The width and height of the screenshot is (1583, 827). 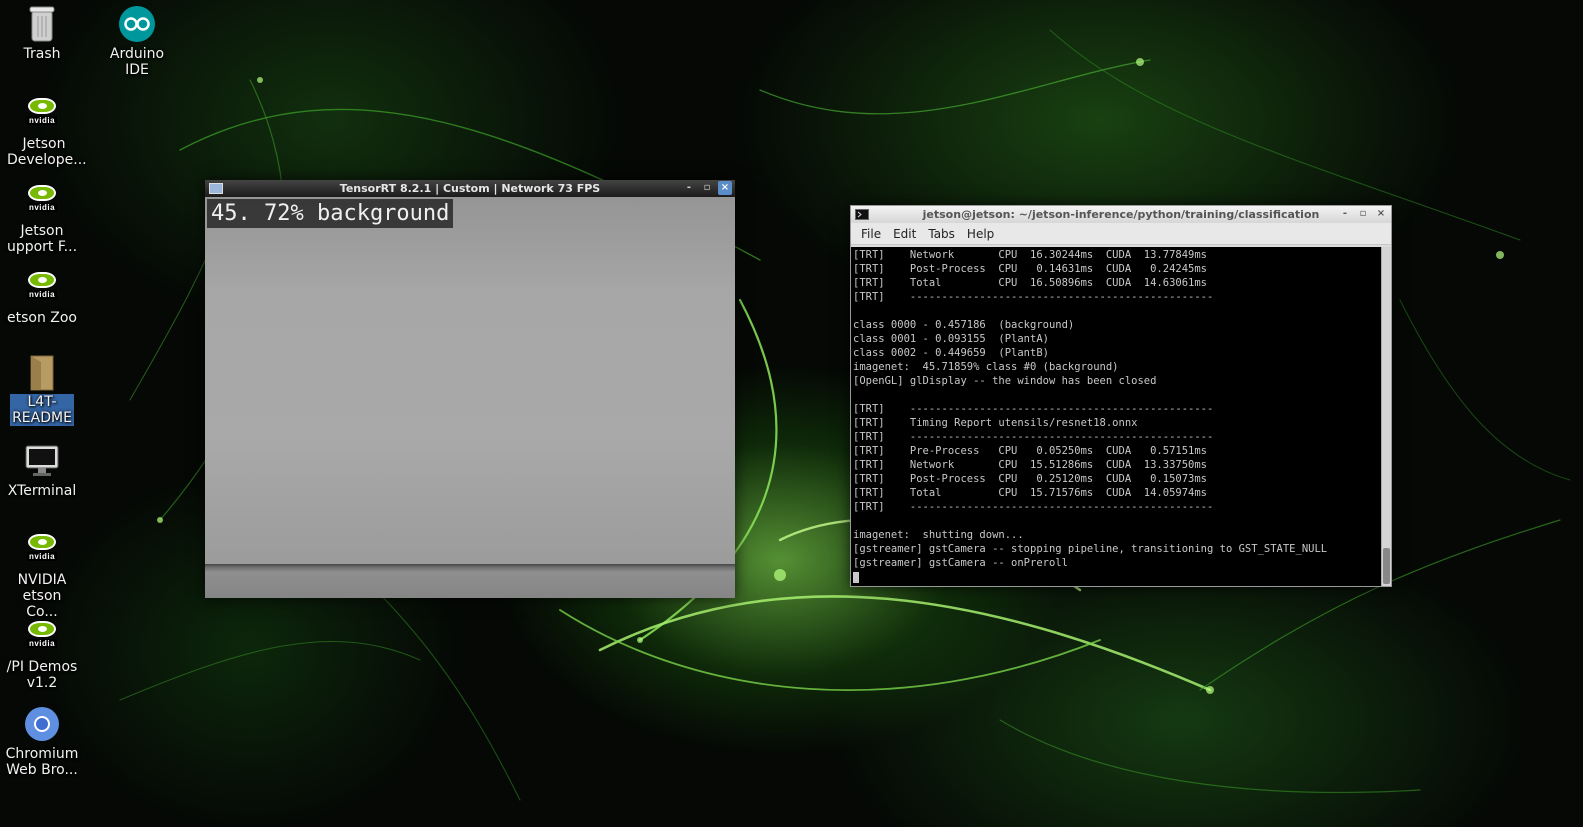 What do you see at coordinates (42, 491) in the screenshot?
I see `desktop-icon-label: XTerminal` at bounding box center [42, 491].